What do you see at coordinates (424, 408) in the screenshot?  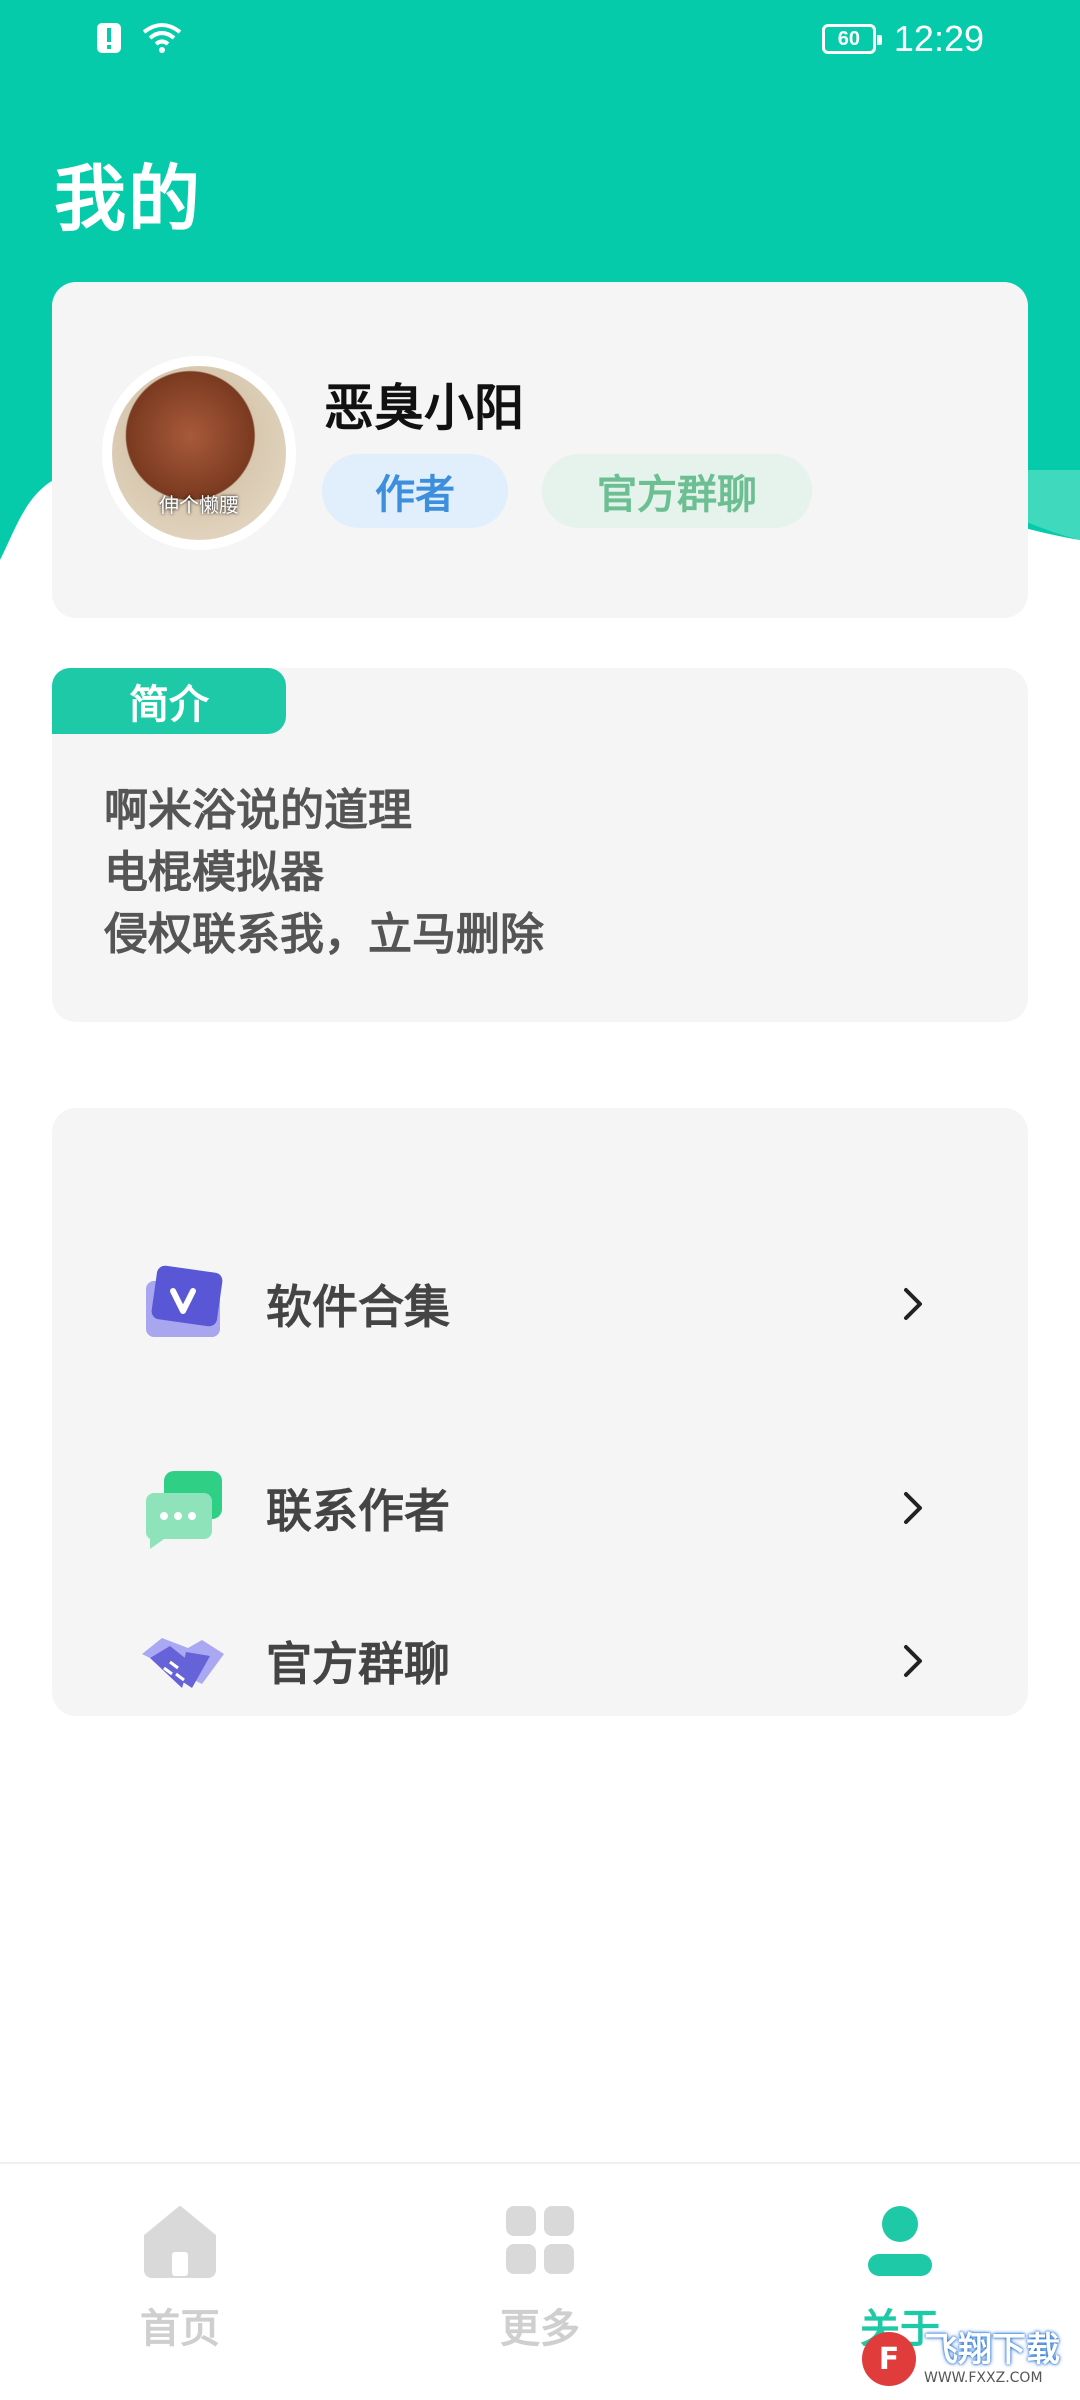 I see `username: 恶臭小阳` at bounding box center [424, 408].